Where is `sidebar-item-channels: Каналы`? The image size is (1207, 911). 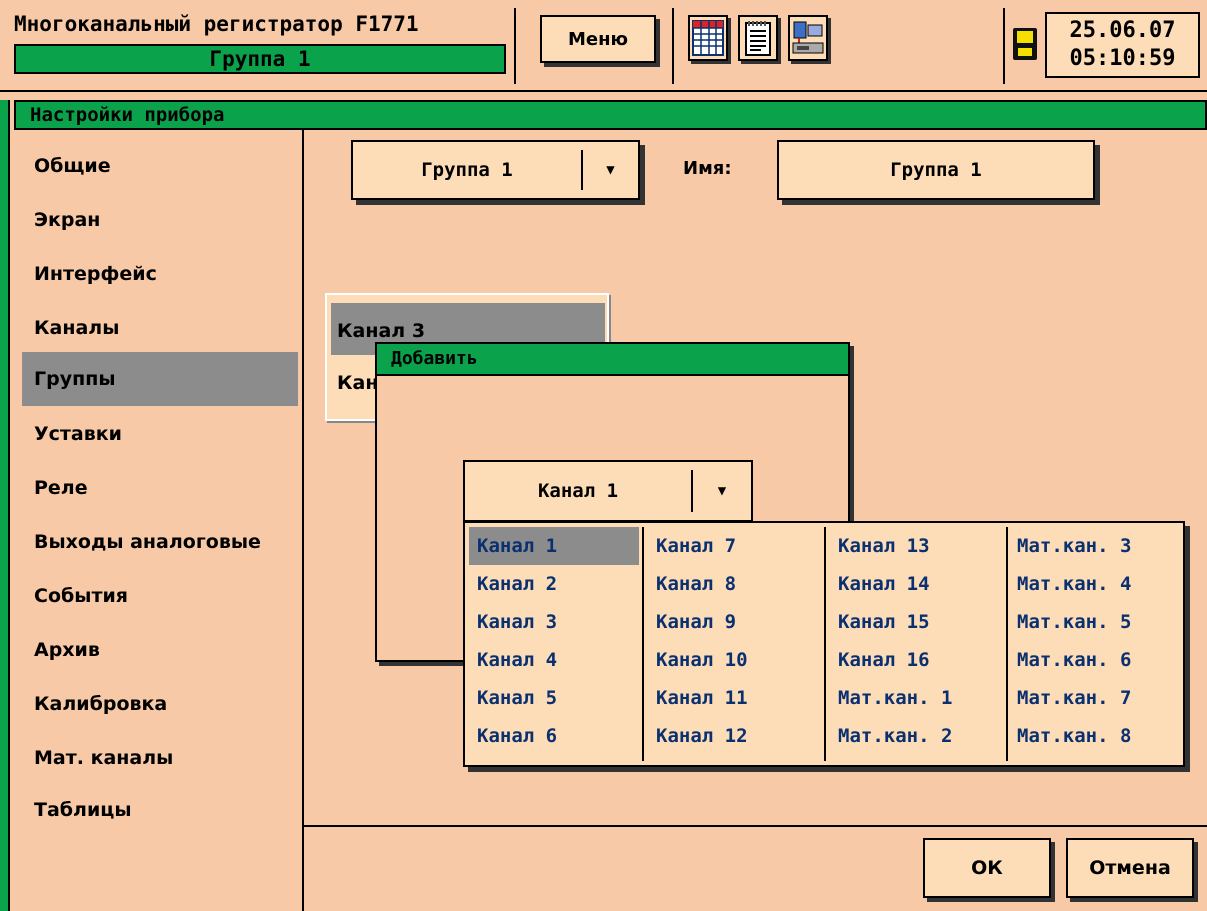 sidebar-item-channels: Каналы is located at coordinates (160, 328).